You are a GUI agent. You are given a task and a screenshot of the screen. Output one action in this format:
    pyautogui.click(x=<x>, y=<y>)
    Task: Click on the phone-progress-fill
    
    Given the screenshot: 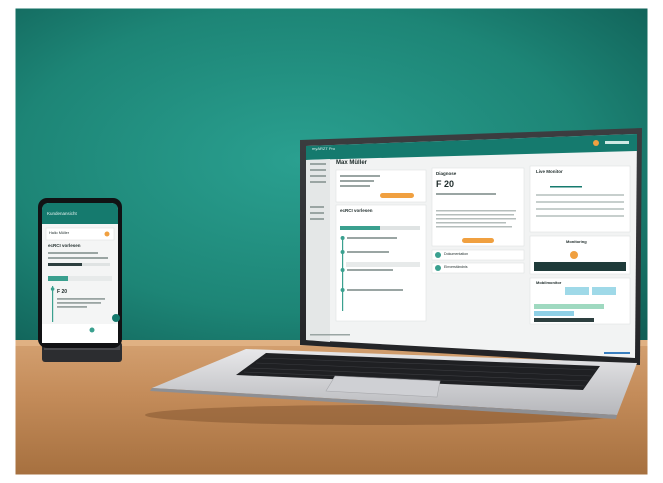 What is the action you would take?
    pyautogui.click(x=65, y=264)
    